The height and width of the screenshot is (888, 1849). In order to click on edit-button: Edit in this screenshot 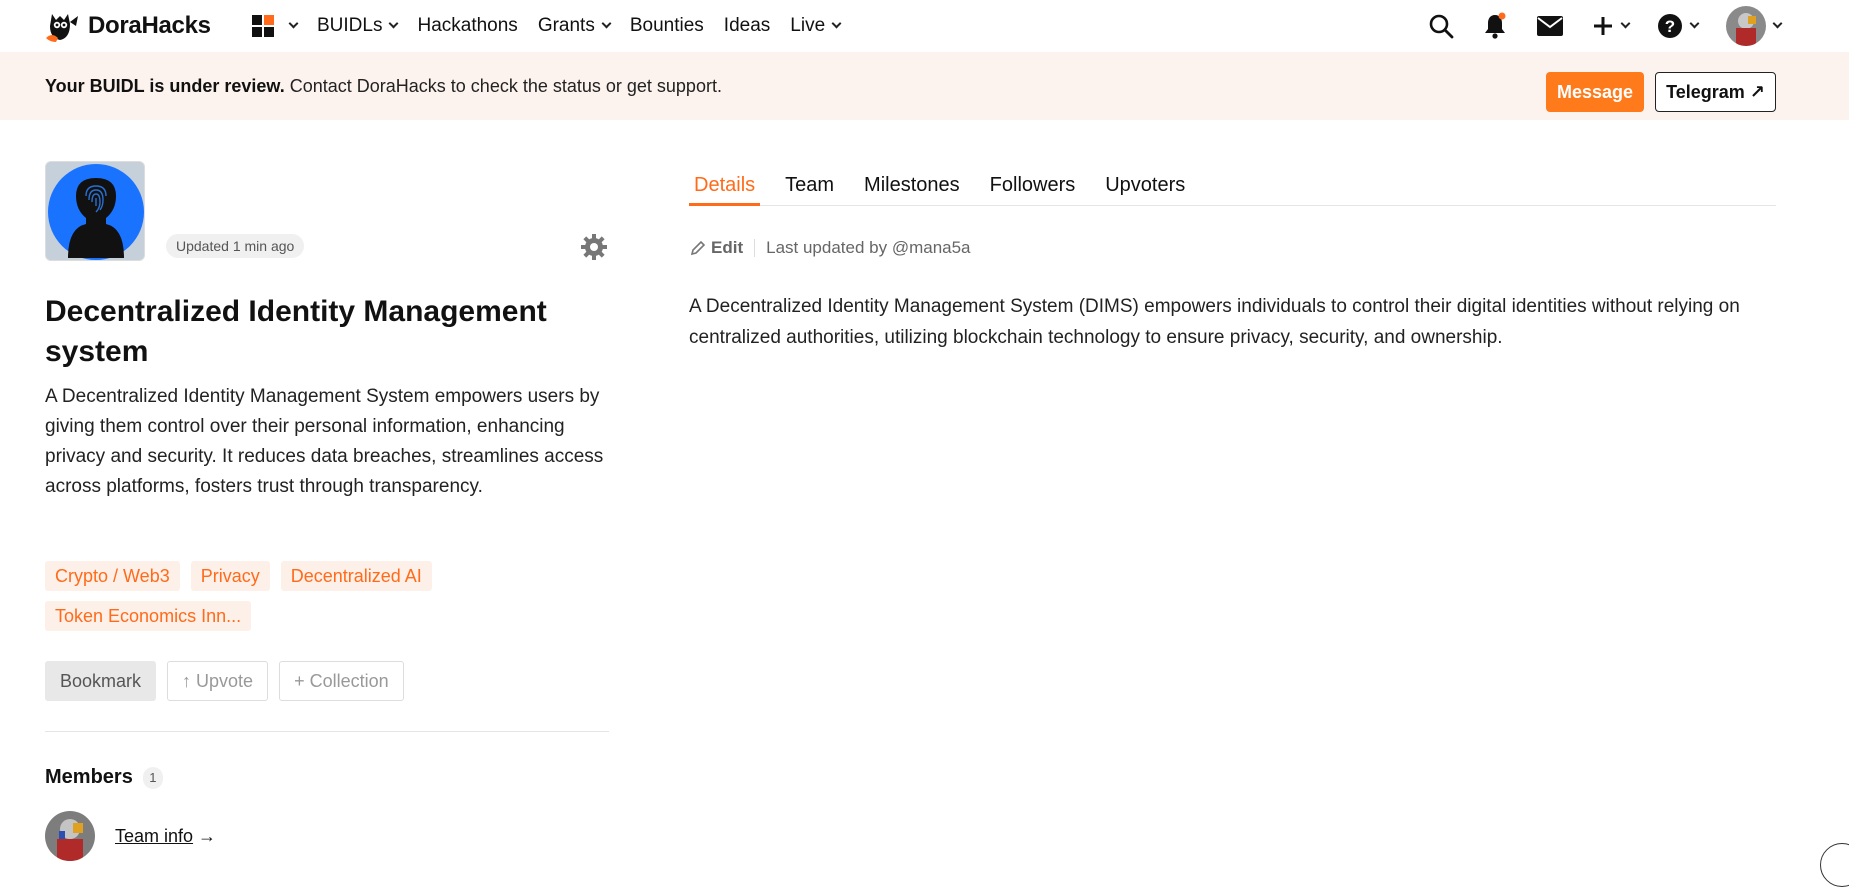, I will do `click(716, 248)`.